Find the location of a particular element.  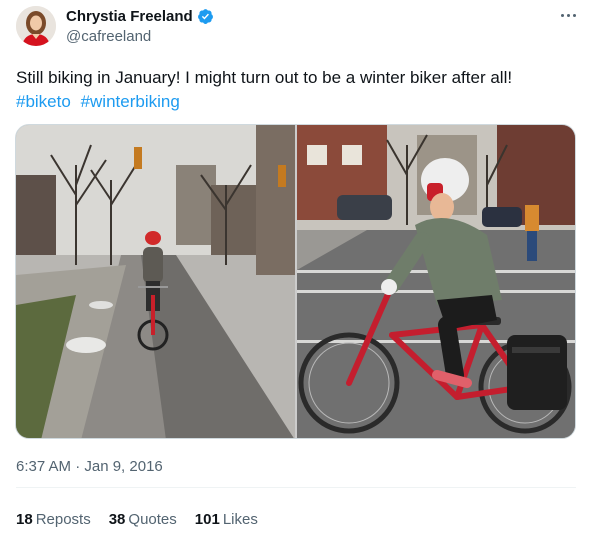

more-options-button is located at coordinates (568, 15).